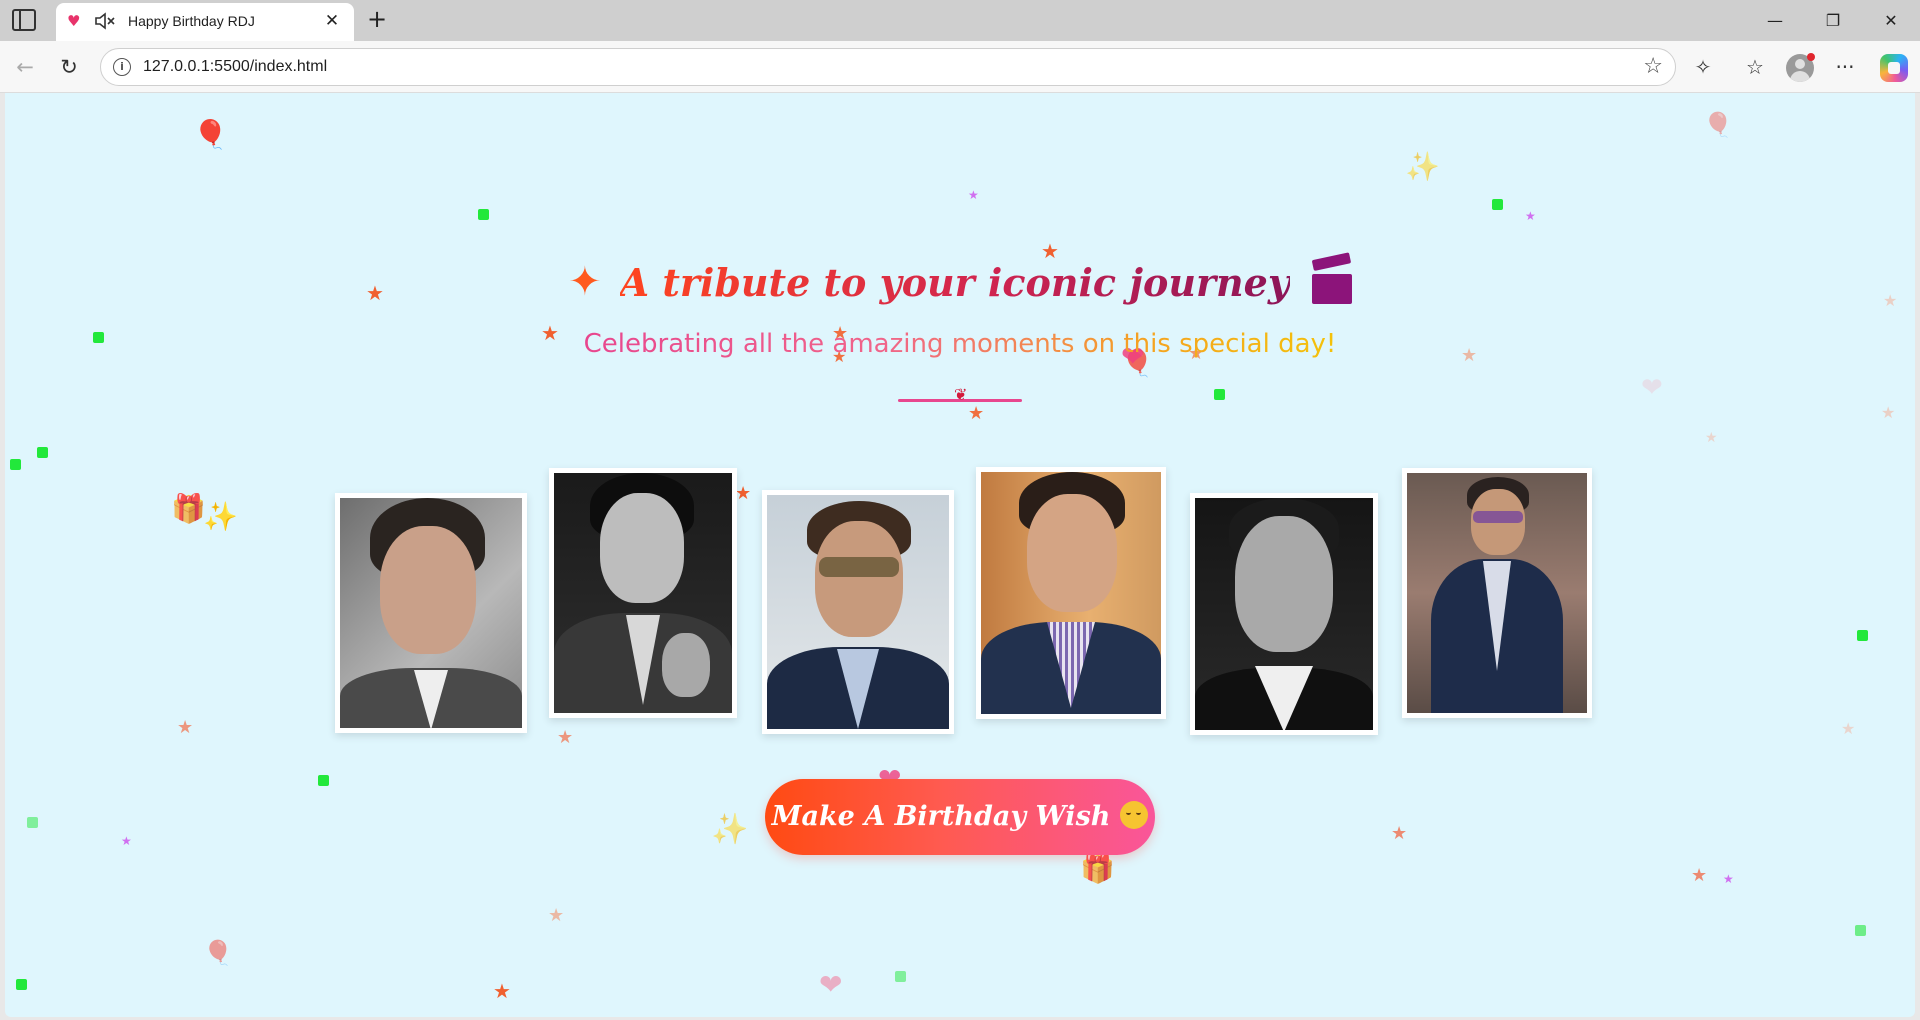  Describe the element at coordinates (105, 21) in the screenshot. I see `speaker-muted-icon` at that location.